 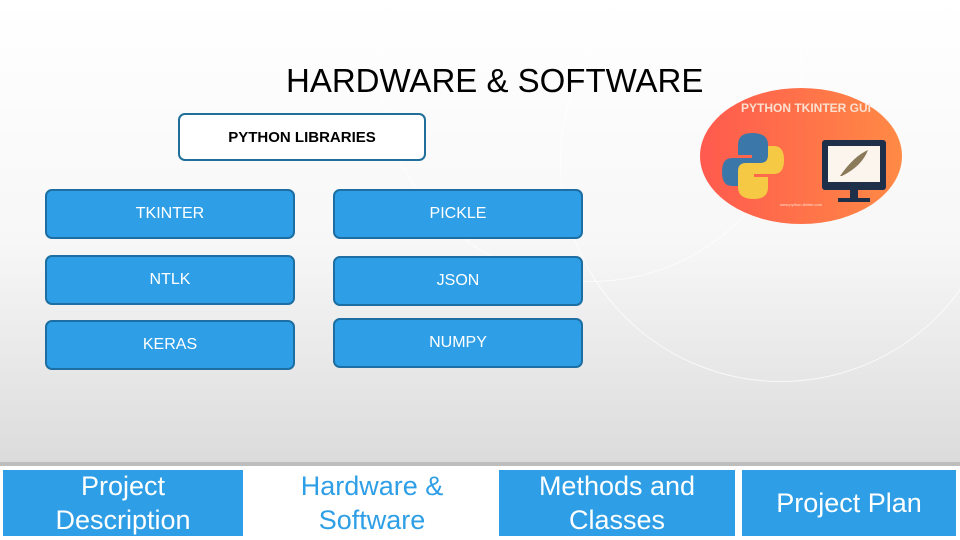 I want to click on libraries-header: PYTHON LIBRARIES, so click(x=302, y=137).